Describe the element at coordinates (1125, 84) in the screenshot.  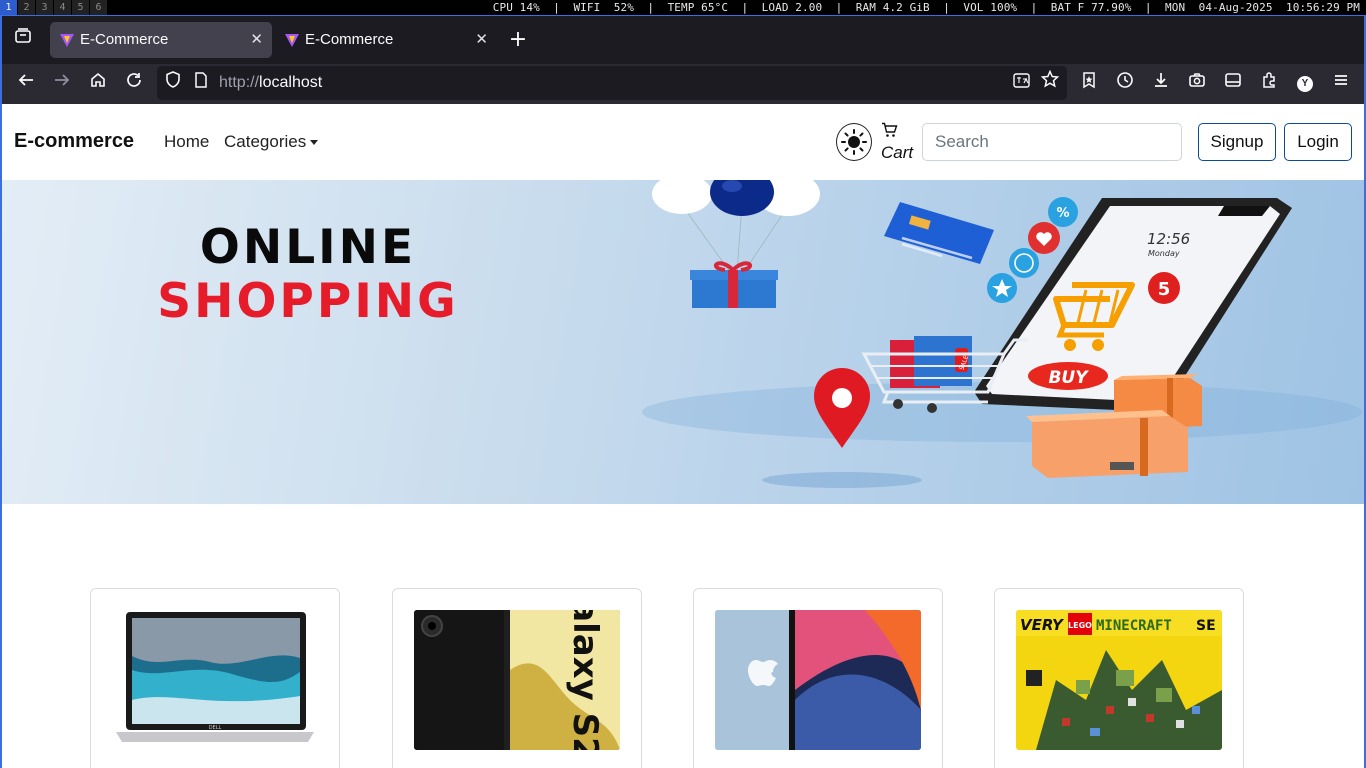
I see `history-icon` at that location.